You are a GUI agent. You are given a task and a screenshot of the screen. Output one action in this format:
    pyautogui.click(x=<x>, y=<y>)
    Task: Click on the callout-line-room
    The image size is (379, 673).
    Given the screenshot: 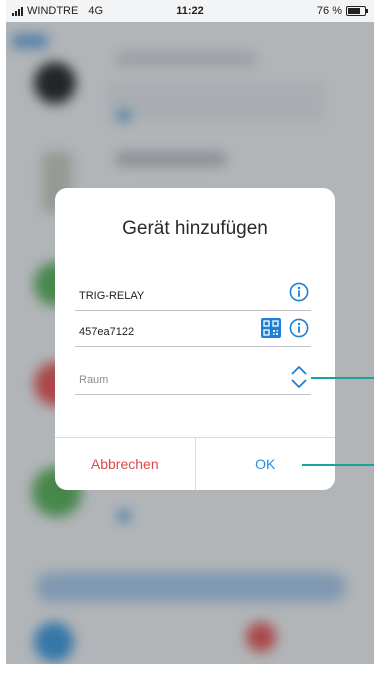 What is the action you would take?
    pyautogui.click(x=342, y=378)
    